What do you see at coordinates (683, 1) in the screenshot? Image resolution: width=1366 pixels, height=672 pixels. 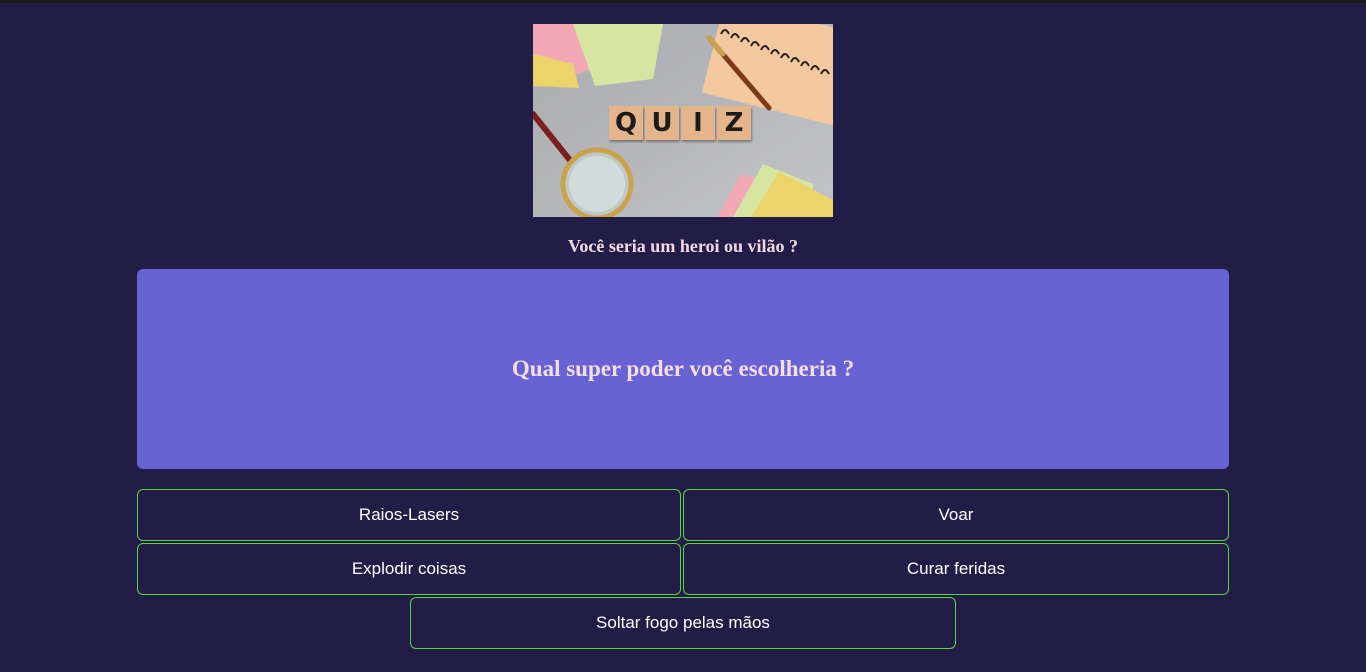 I see `window-top-border` at bounding box center [683, 1].